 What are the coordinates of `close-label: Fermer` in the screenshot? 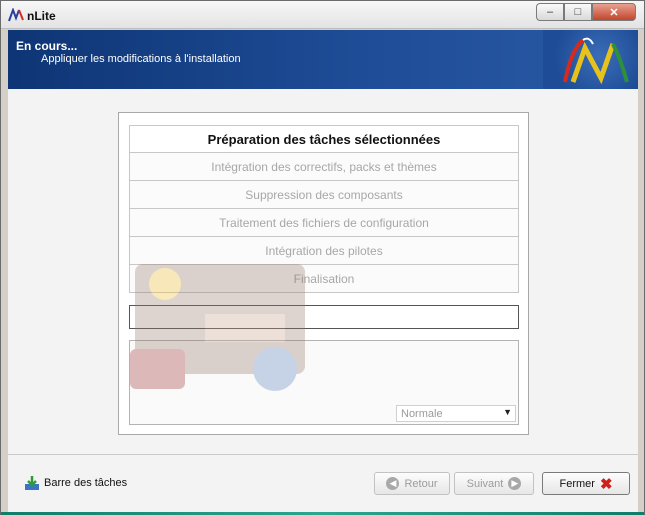 It's located at (577, 483).